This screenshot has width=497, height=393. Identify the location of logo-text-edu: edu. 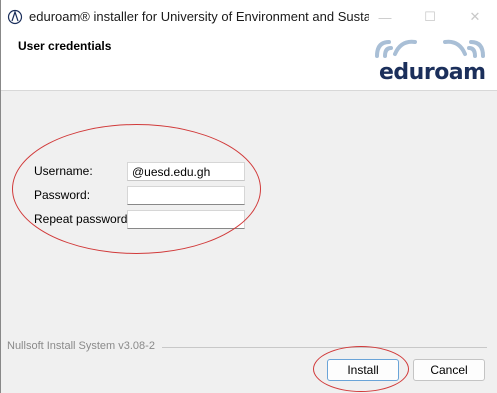
(401, 72).